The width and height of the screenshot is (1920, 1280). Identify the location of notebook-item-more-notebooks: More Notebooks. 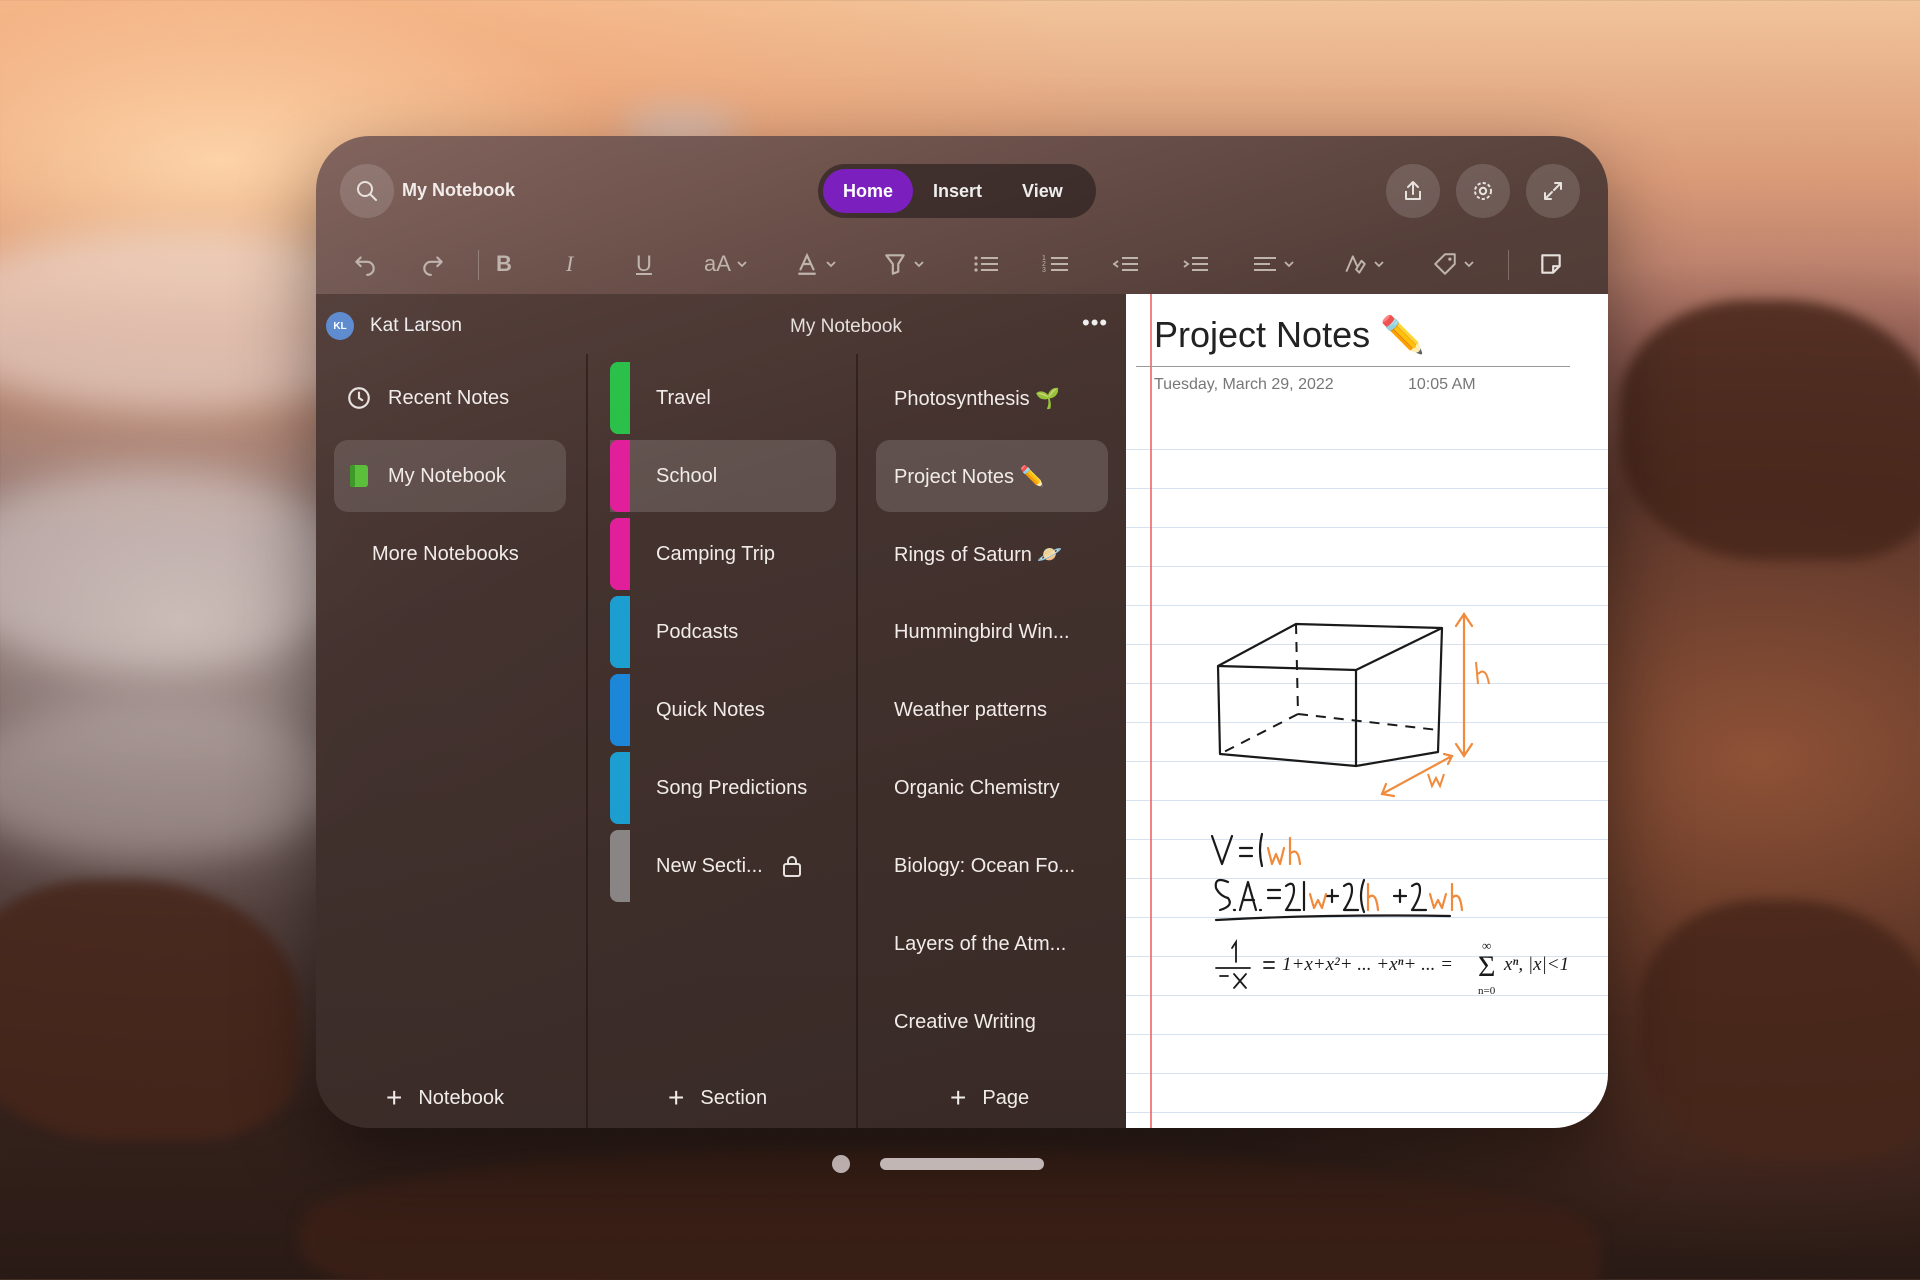
(472, 554).